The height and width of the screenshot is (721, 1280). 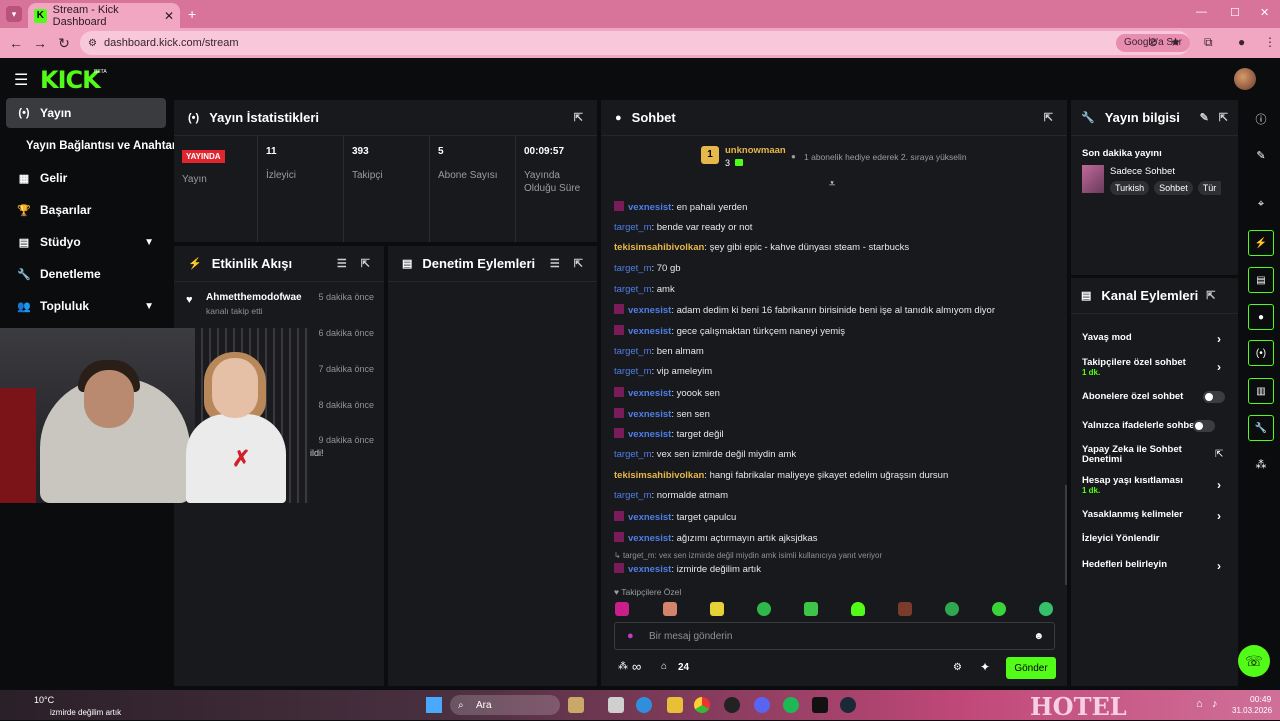 I want to click on store-icon: ⌂, so click(x=664, y=666).